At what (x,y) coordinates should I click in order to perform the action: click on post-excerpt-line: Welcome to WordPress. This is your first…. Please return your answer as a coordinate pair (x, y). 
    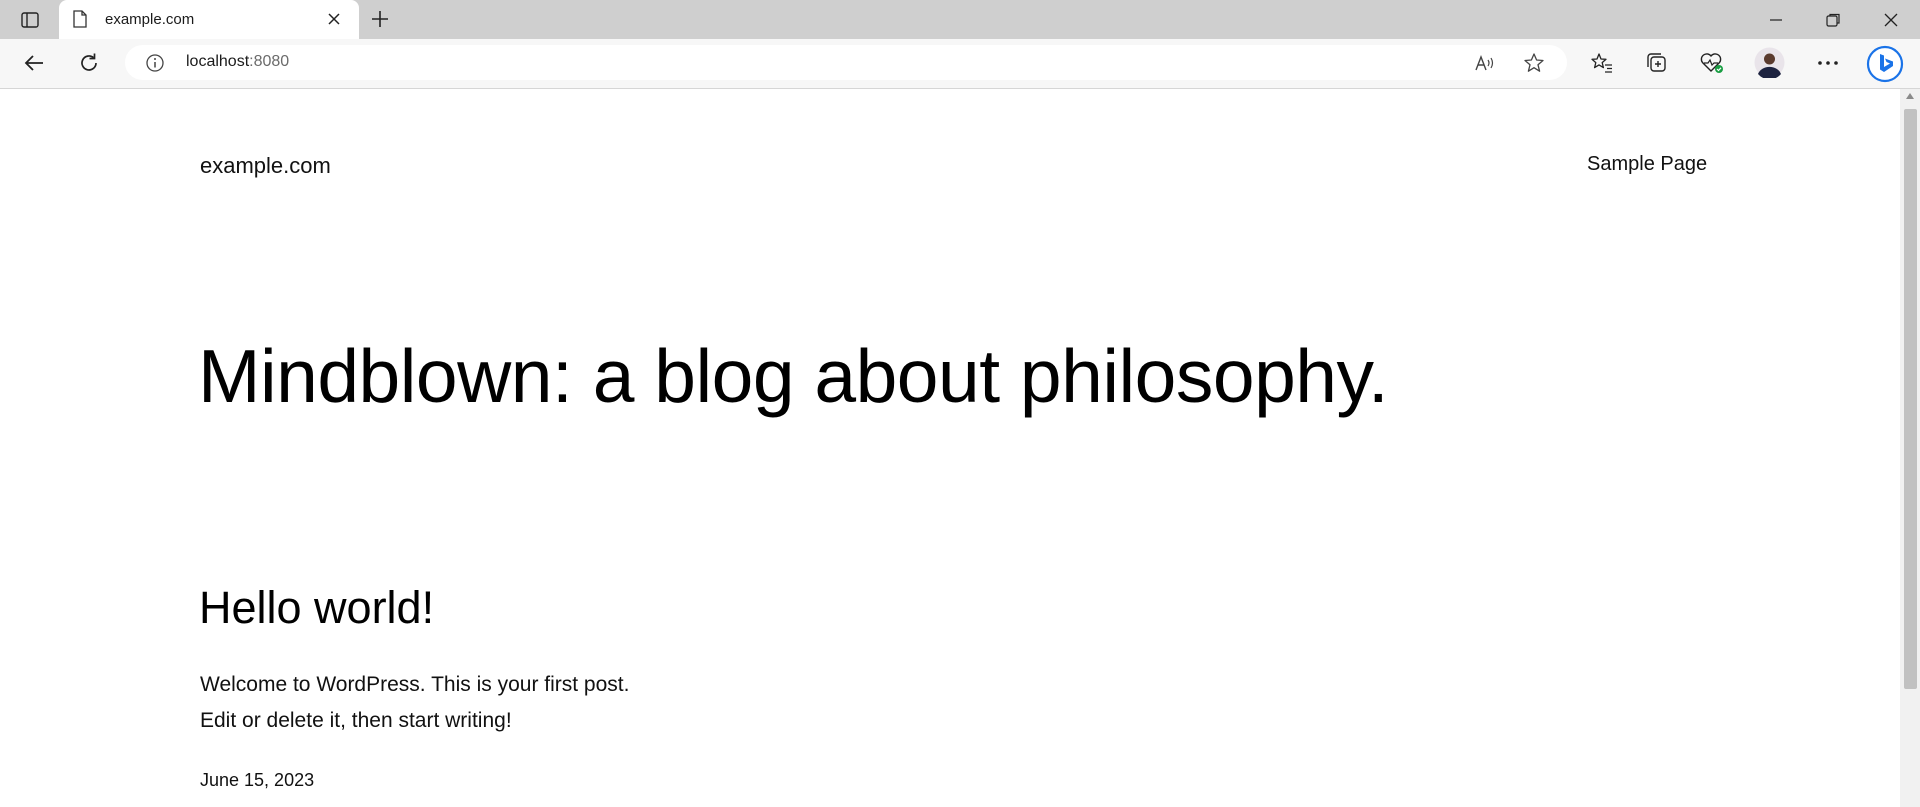
    Looking at the image, I should click on (415, 684).